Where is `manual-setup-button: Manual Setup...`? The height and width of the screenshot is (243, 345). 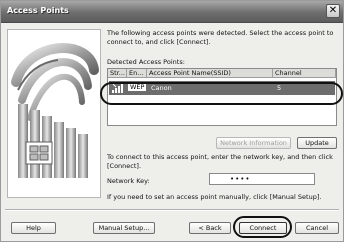 manual-setup-button: Manual Setup... is located at coordinates (124, 228).